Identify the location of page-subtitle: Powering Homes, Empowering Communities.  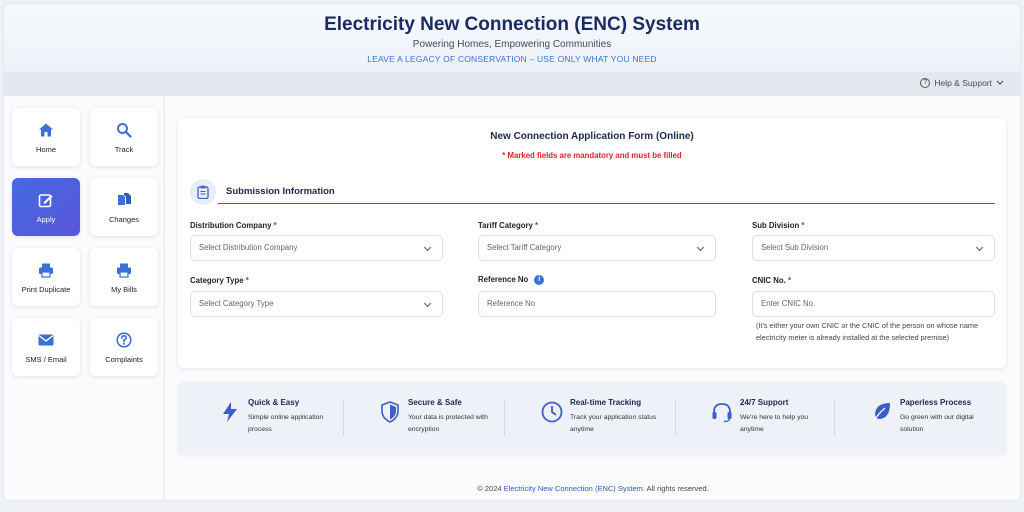
(512, 44).